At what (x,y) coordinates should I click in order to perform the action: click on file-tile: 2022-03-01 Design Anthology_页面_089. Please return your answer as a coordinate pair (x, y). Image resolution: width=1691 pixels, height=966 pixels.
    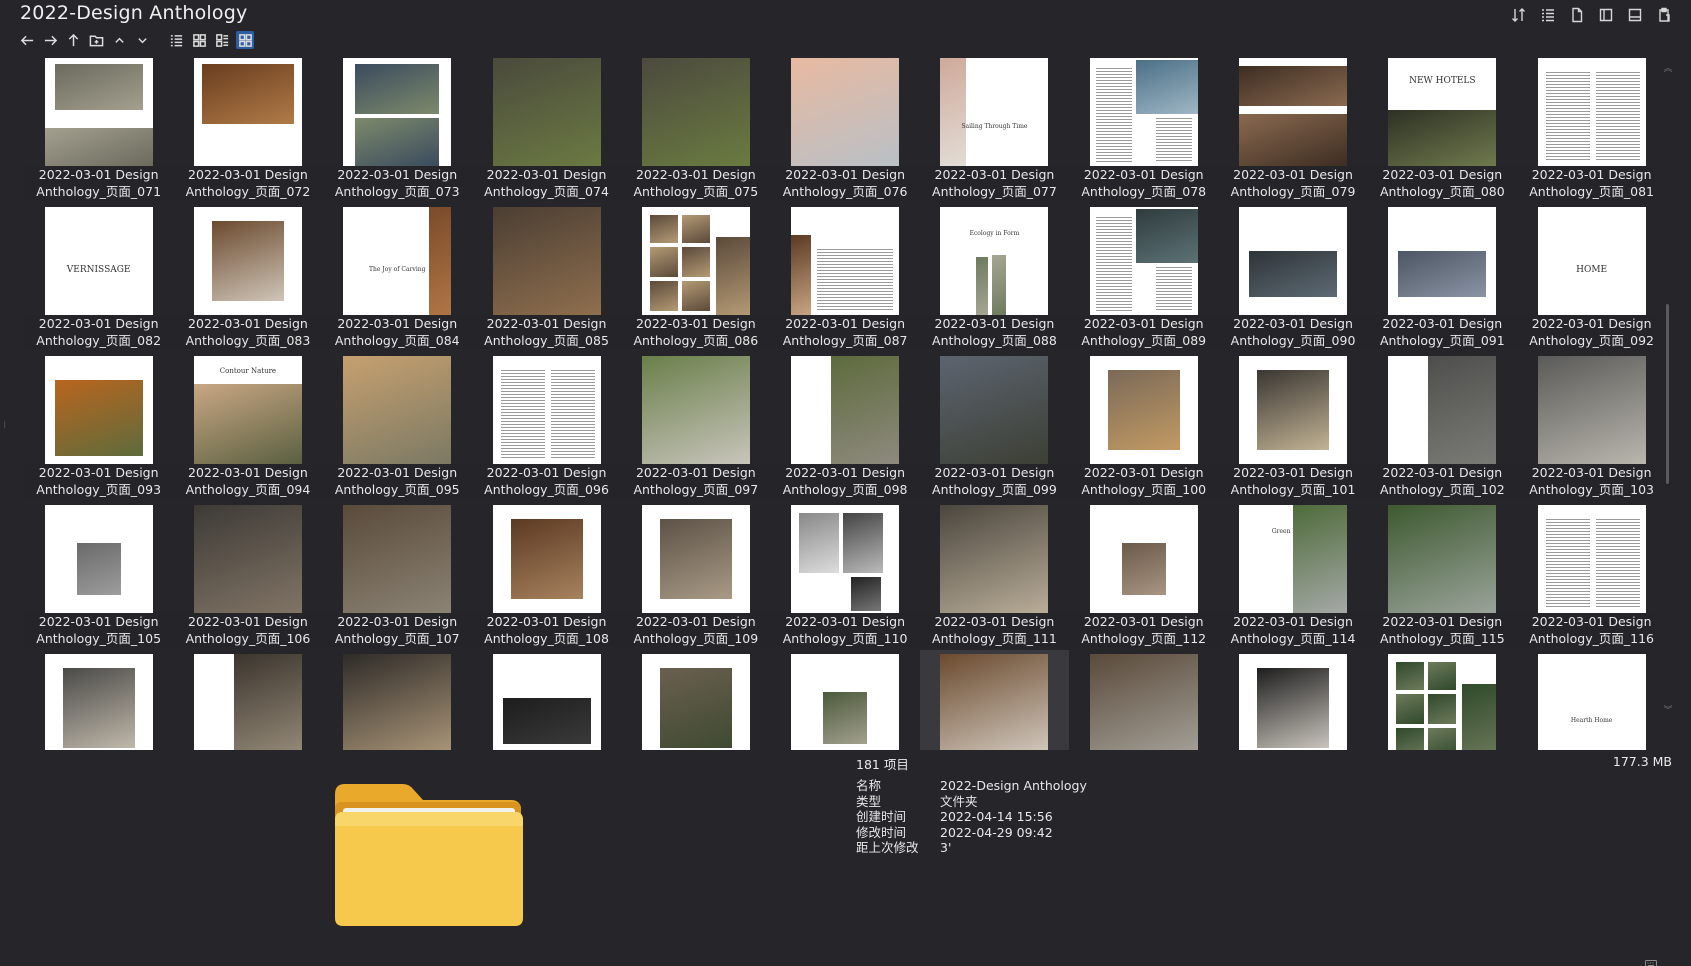
    Looking at the image, I should click on (1144, 277).